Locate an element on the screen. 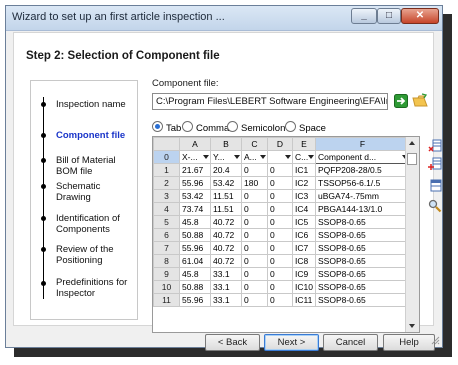 The image size is (458, 365). column-header: A is located at coordinates (195, 144).